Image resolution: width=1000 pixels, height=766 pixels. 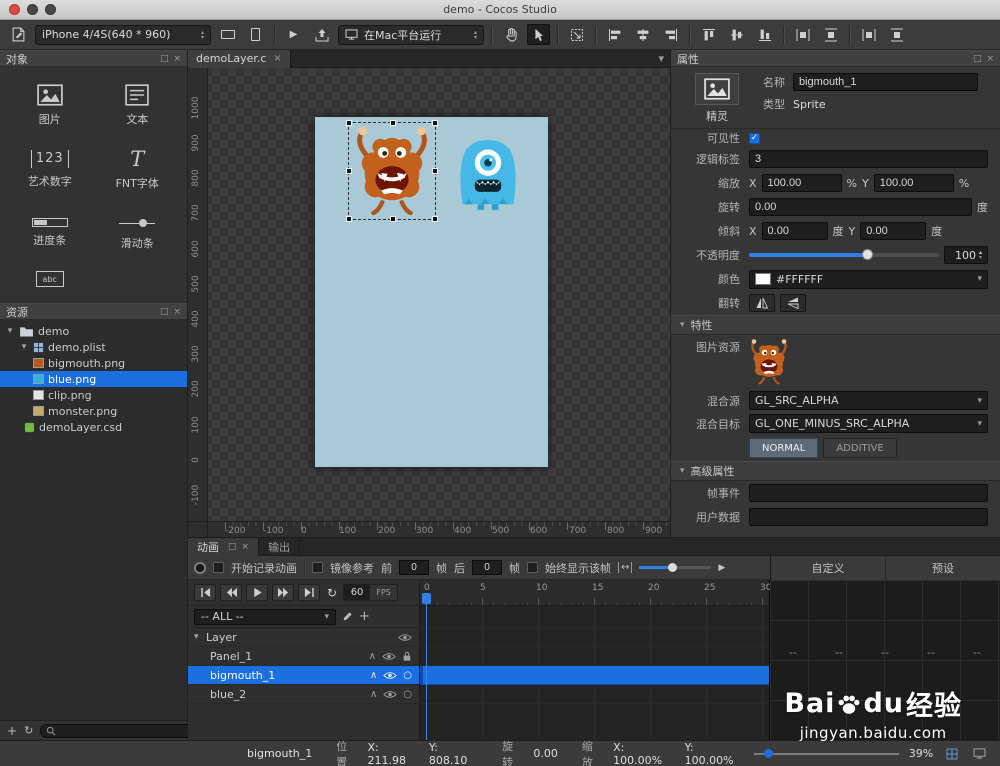 I want to click on skip-to-start-button, so click(x=205, y=592).